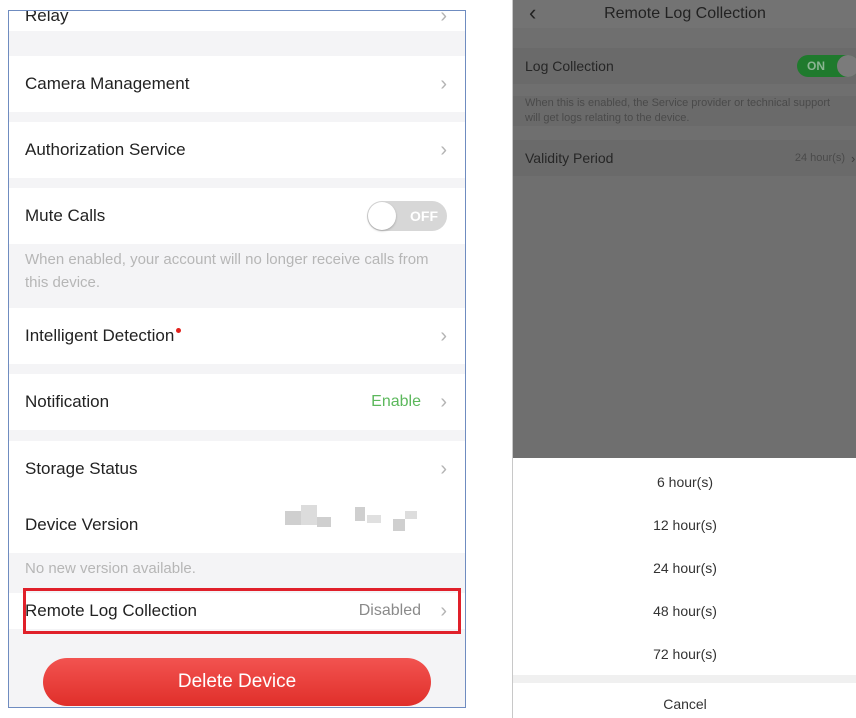 The image size is (856, 718). What do you see at coordinates (105, 149) in the screenshot?
I see `authorization-service-label: Authorization Service` at bounding box center [105, 149].